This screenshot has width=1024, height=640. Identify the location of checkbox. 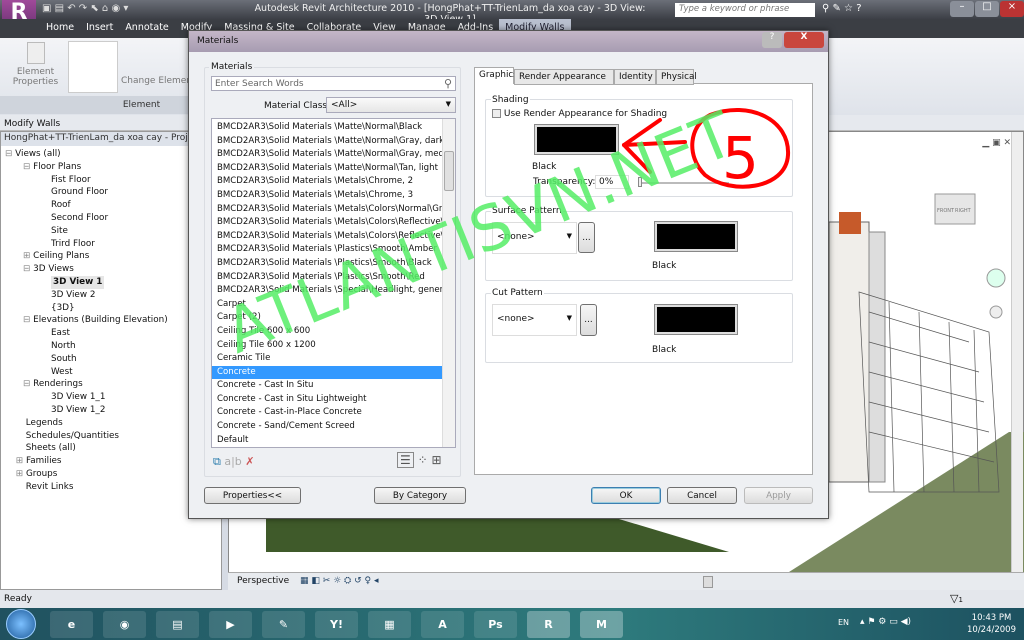
(496, 113).